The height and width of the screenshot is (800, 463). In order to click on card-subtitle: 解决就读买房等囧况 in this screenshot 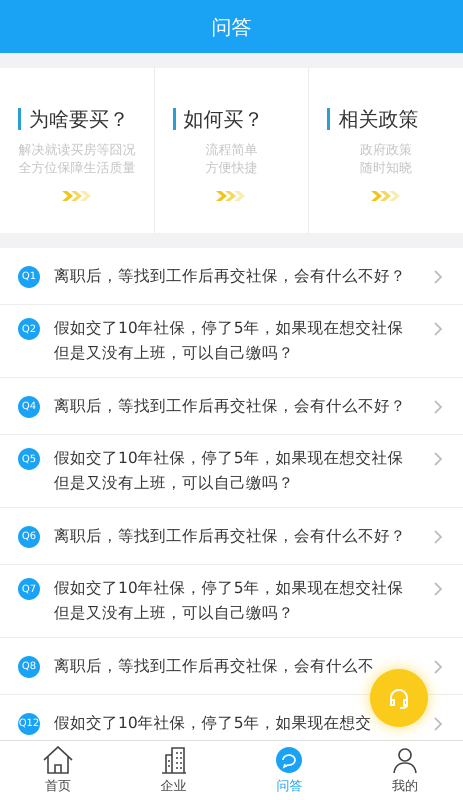, I will do `click(77, 151)`.